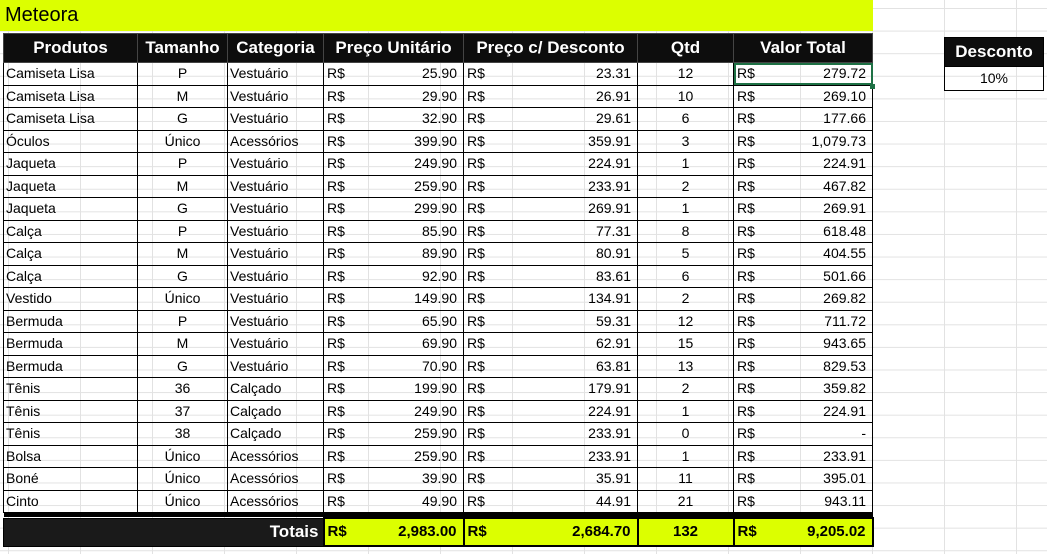  Describe the element at coordinates (393, 276) in the screenshot. I see `cell-preco: R$ 92.90` at that location.